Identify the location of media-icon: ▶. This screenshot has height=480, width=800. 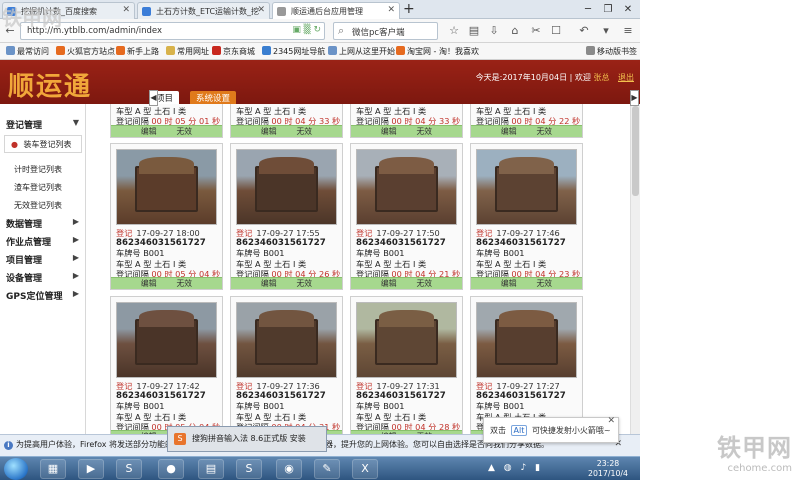
(91, 469).